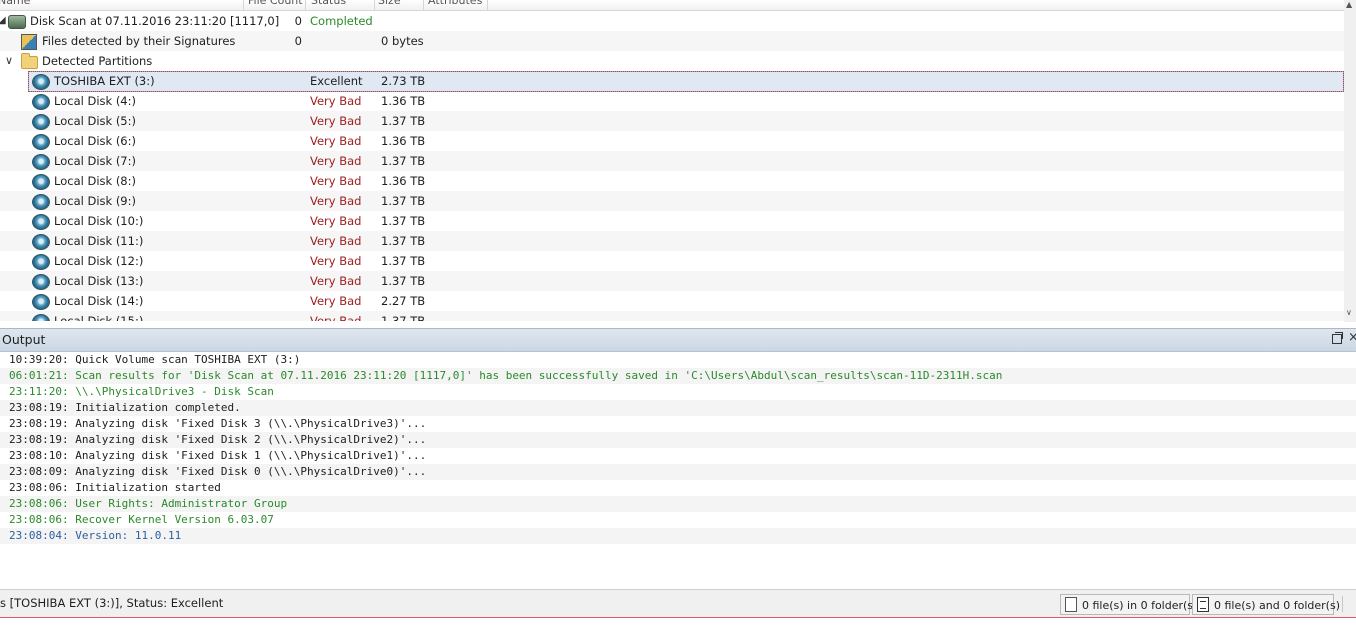 This screenshot has height=627, width=1356. Describe the element at coordinates (1277, 605) in the screenshot. I see `files-and-folders-text: 0 file(s) and 0 folder(s)` at that location.